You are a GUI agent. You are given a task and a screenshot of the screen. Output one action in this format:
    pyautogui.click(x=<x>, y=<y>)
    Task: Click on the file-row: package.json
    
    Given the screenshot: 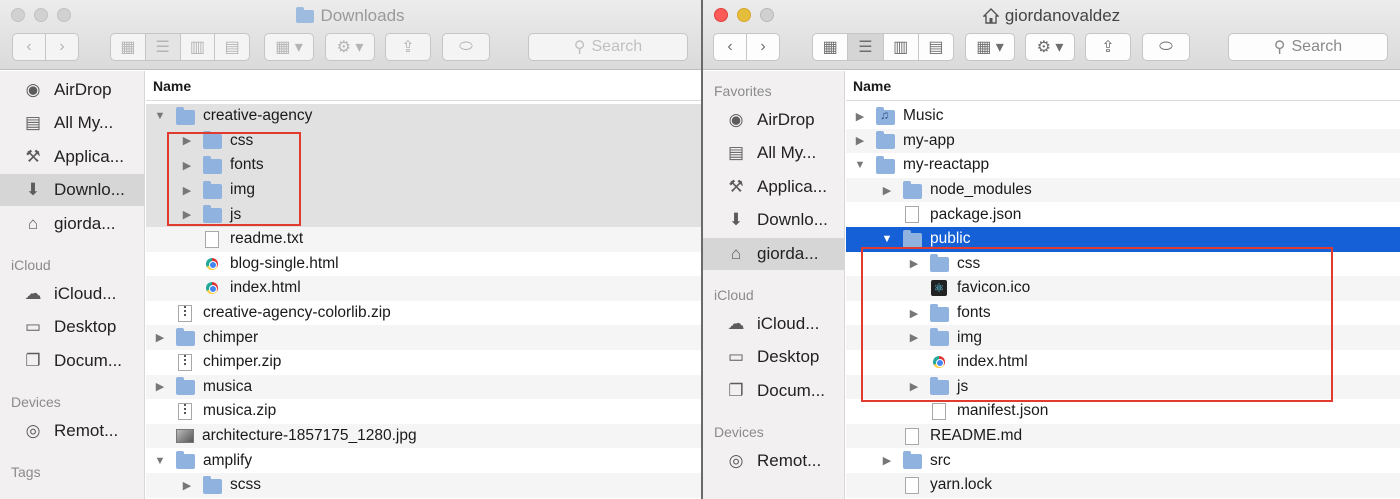 What is the action you would take?
    pyautogui.click(x=1123, y=214)
    